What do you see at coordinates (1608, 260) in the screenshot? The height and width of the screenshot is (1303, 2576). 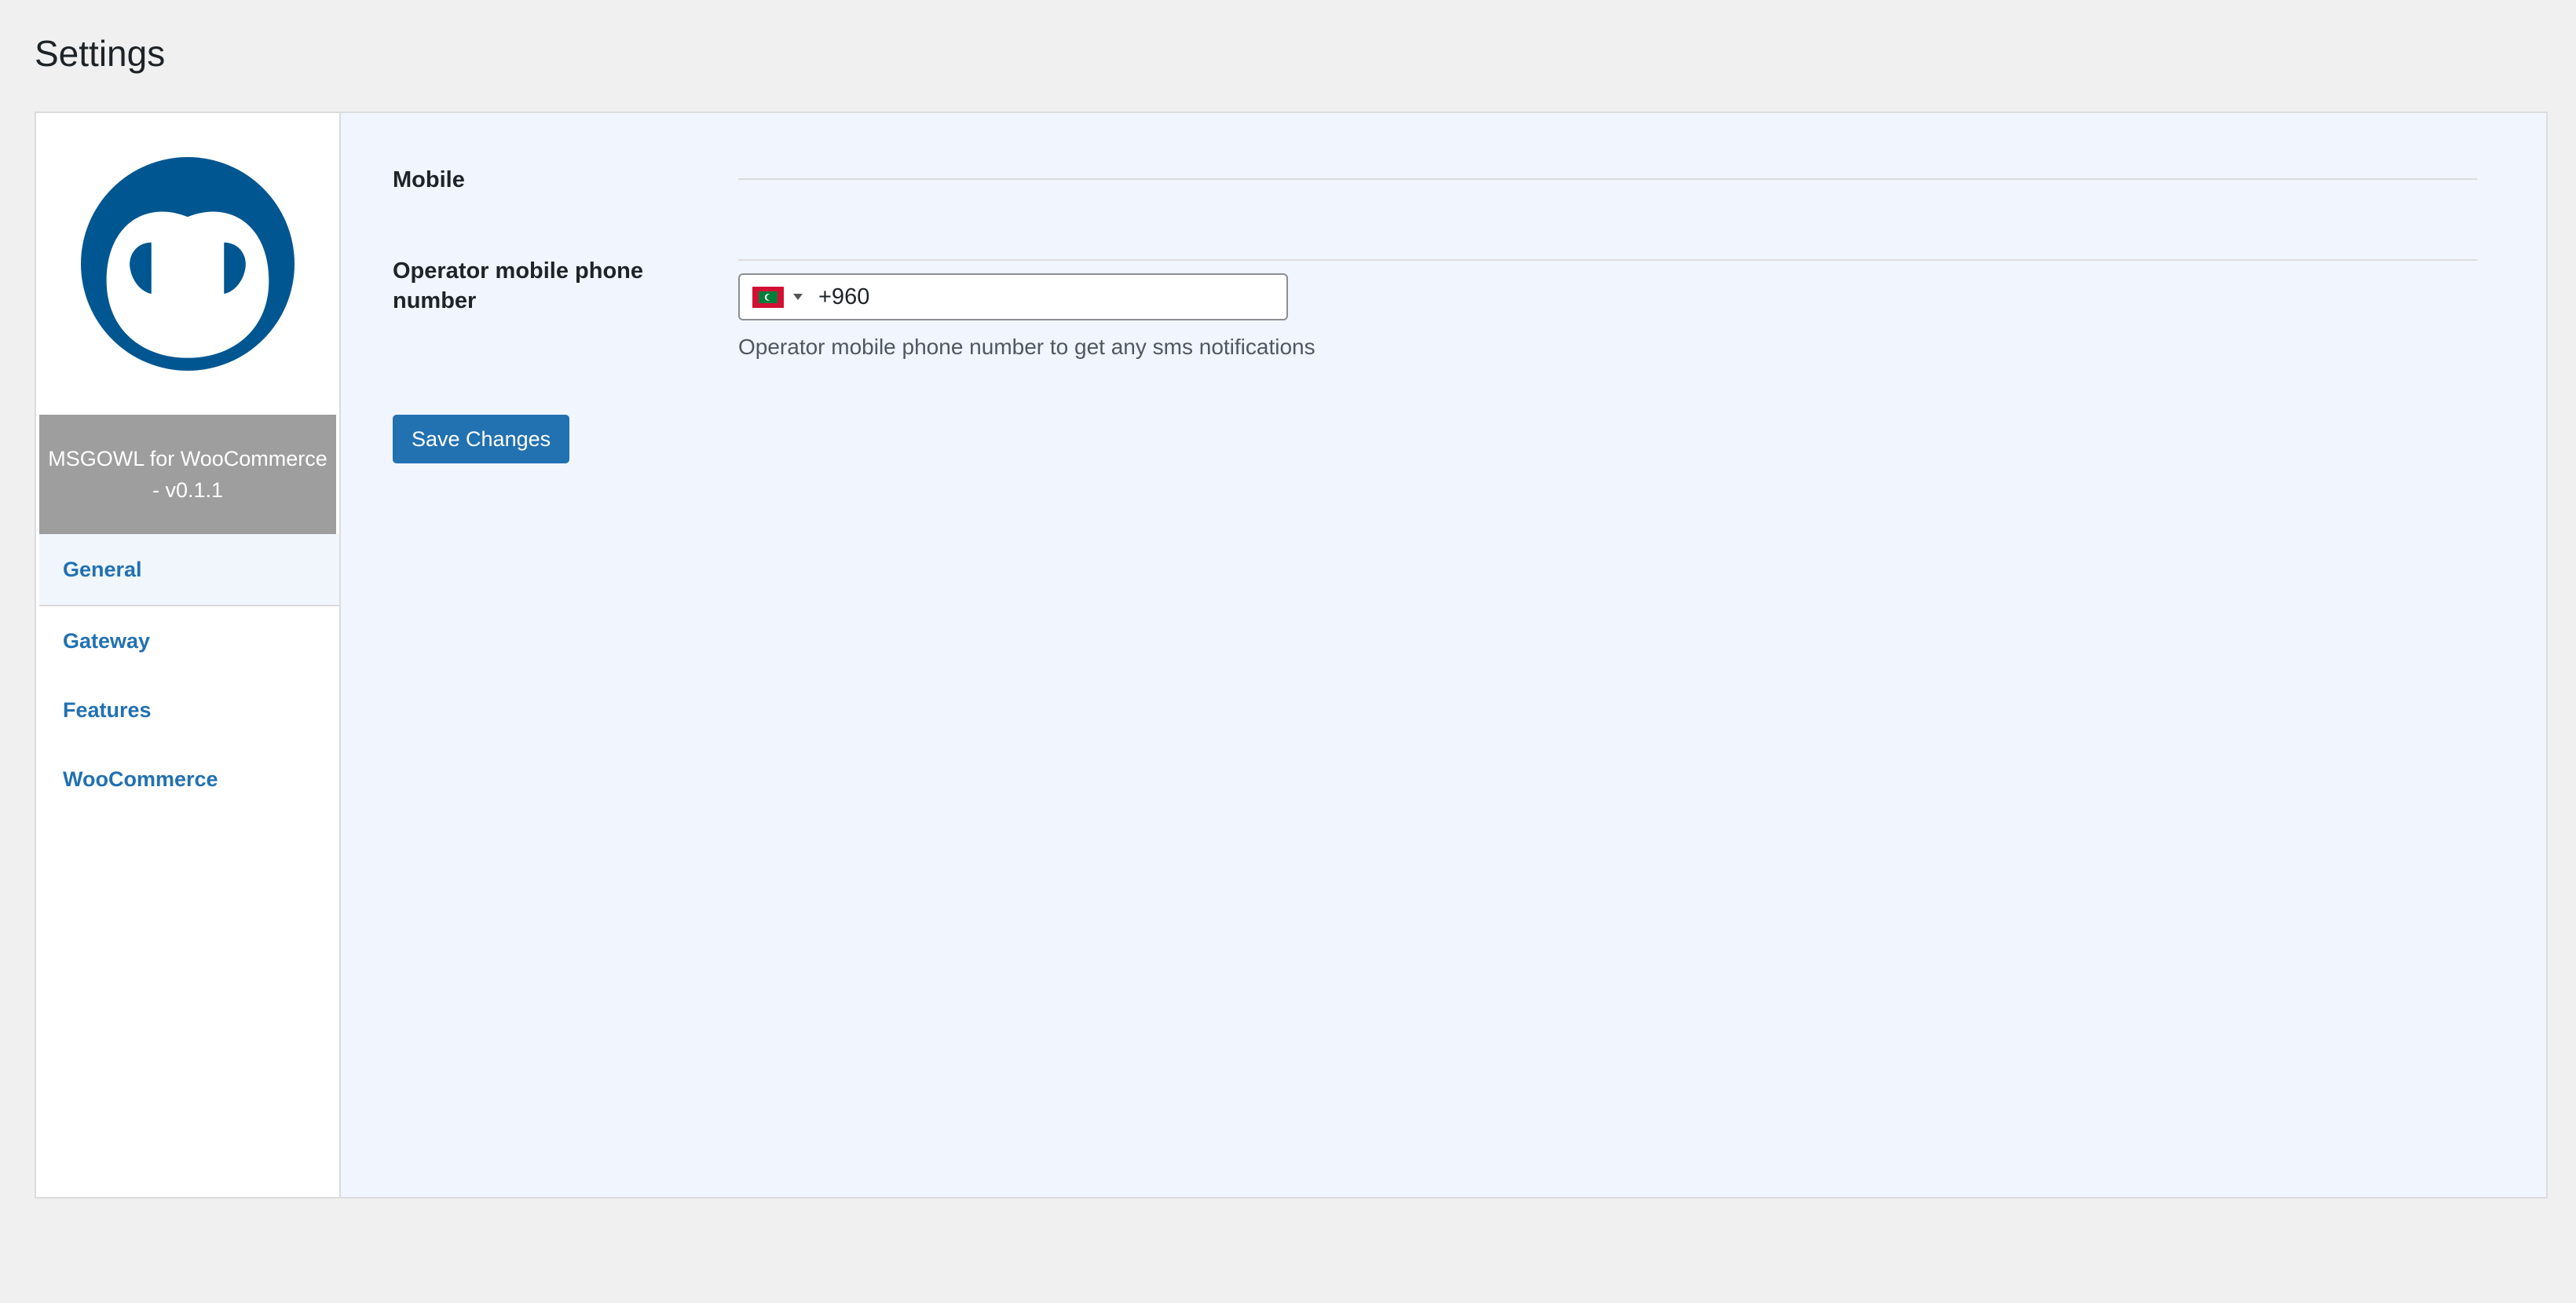 I see `field-divider` at bounding box center [1608, 260].